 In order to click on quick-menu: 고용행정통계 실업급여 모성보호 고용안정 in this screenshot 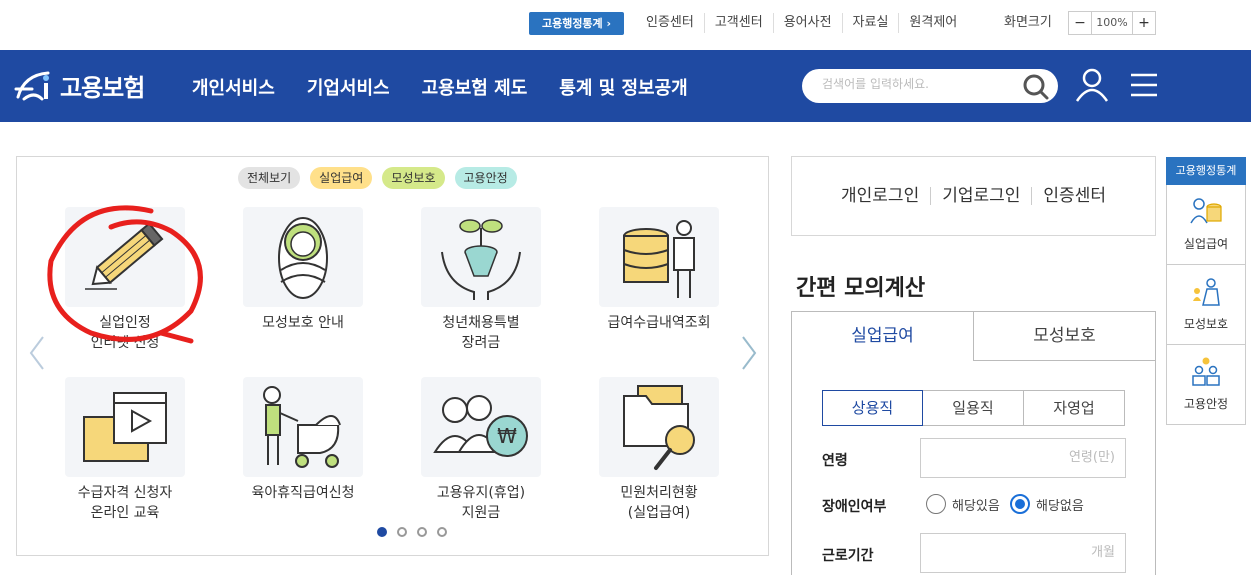, I will do `click(1206, 291)`.